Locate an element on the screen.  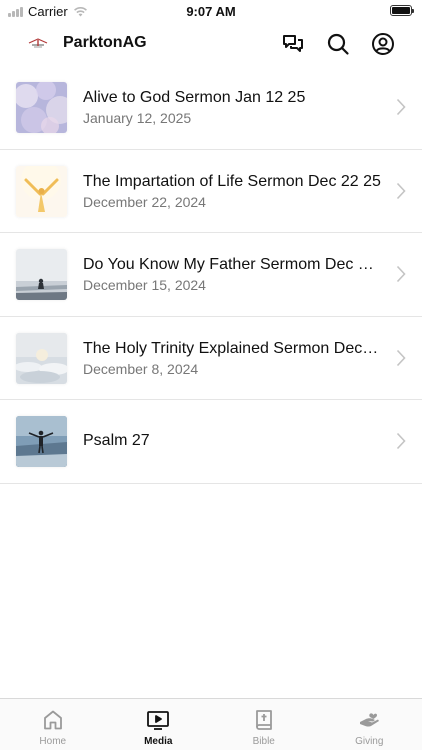
home-icon is located at coordinates (53, 720).